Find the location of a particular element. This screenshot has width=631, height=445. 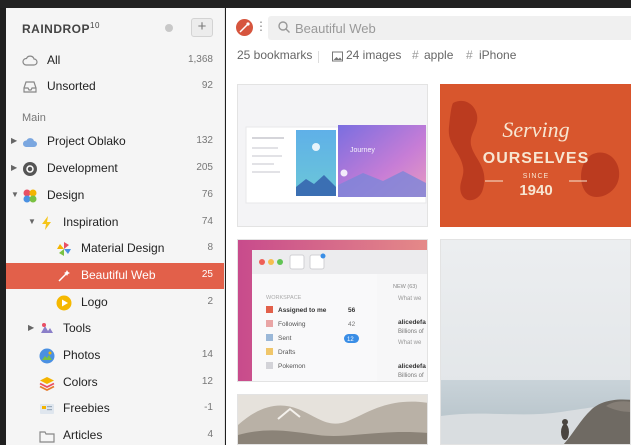

sidebar-item-unsorted: Unsorted 92 is located at coordinates (115, 87).